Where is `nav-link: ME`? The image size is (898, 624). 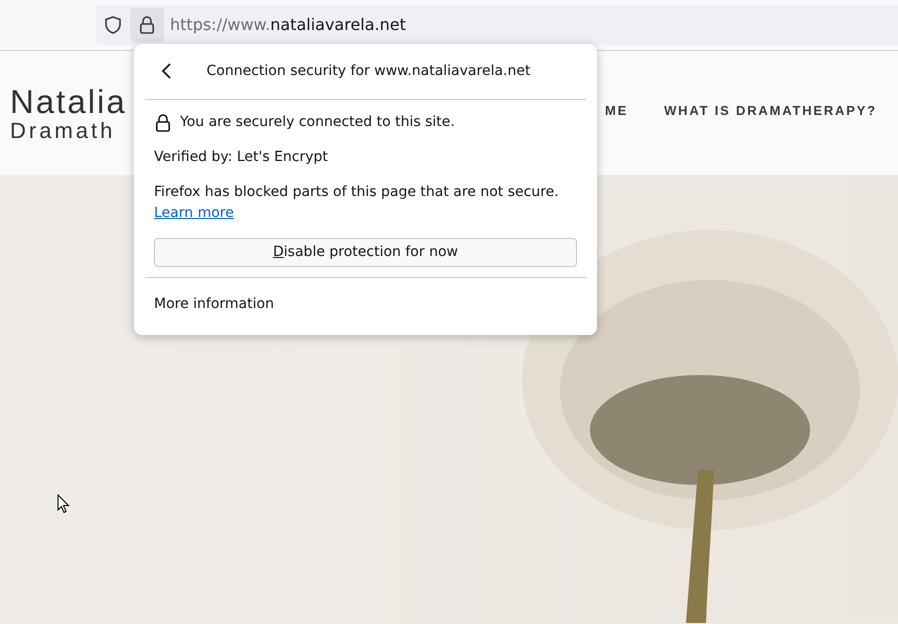
nav-link: ME is located at coordinates (616, 111).